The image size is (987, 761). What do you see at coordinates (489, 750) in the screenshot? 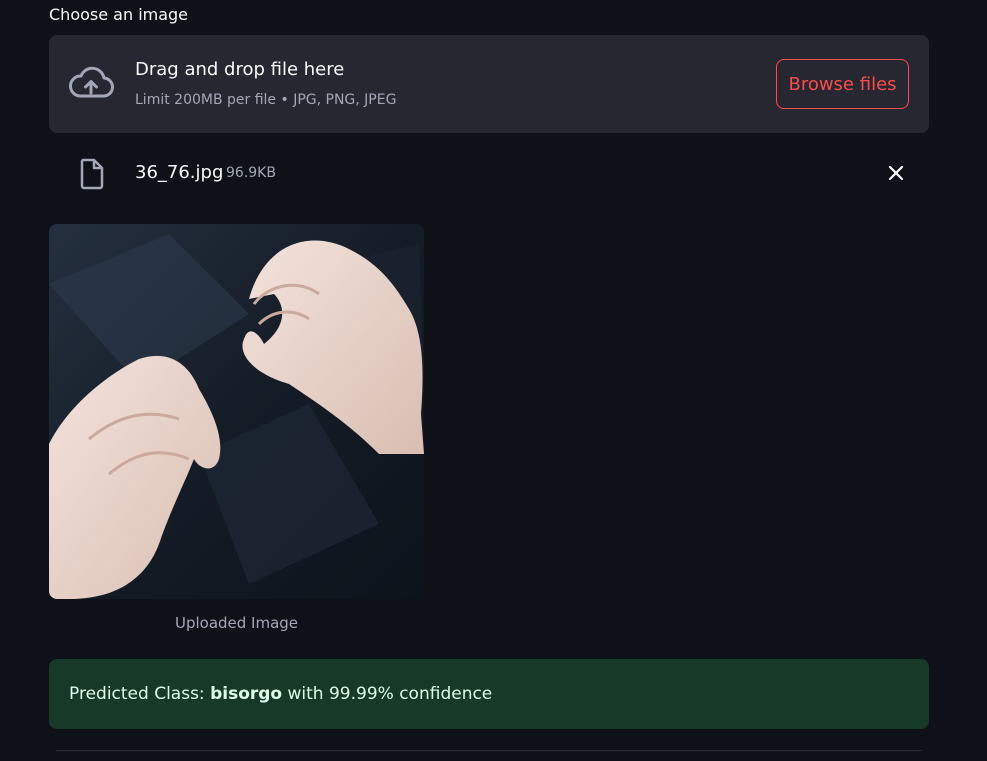
I see `divider` at bounding box center [489, 750].